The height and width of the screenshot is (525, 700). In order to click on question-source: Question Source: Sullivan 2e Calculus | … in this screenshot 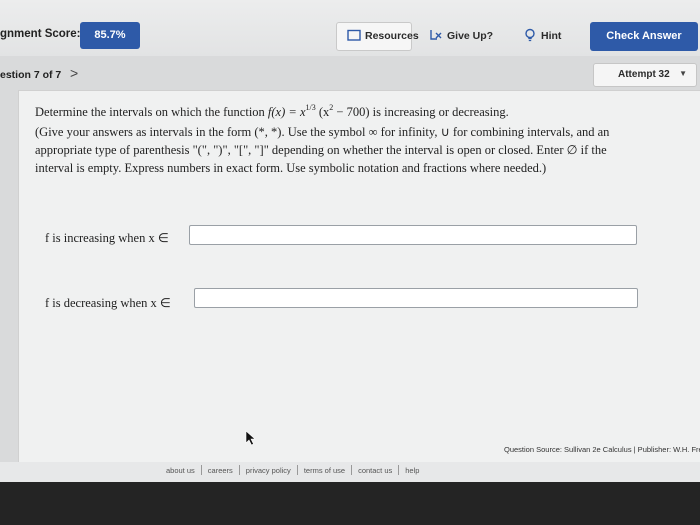, I will do `click(602, 449)`.